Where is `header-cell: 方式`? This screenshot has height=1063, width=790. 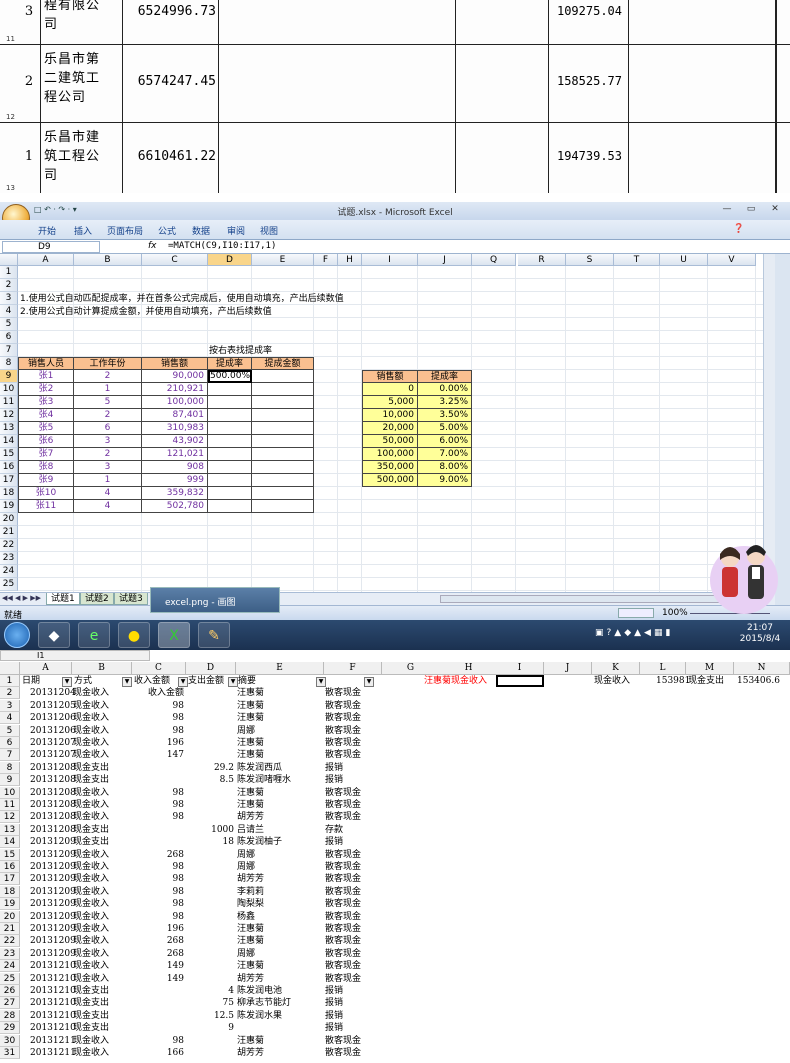 header-cell: 方式 is located at coordinates (83, 681).